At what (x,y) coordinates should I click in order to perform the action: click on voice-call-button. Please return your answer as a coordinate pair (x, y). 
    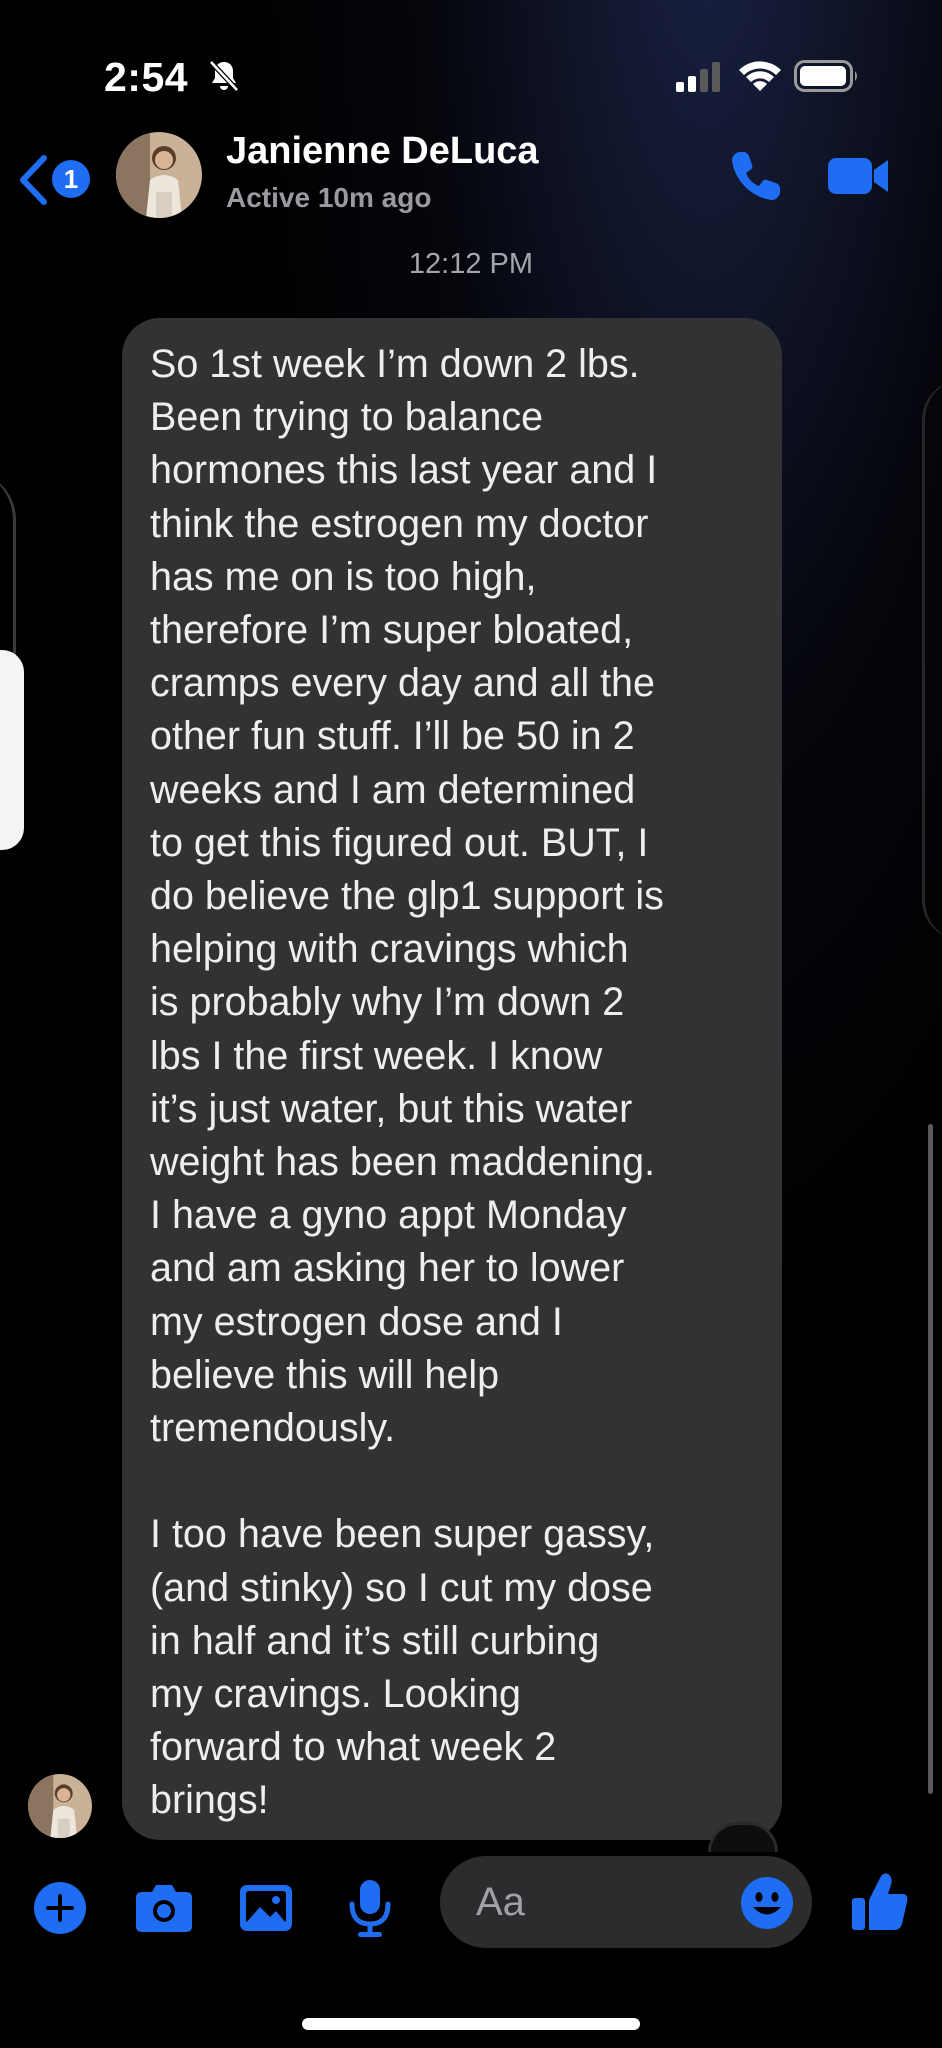
    Looking at the image, I should click on (756, 176).